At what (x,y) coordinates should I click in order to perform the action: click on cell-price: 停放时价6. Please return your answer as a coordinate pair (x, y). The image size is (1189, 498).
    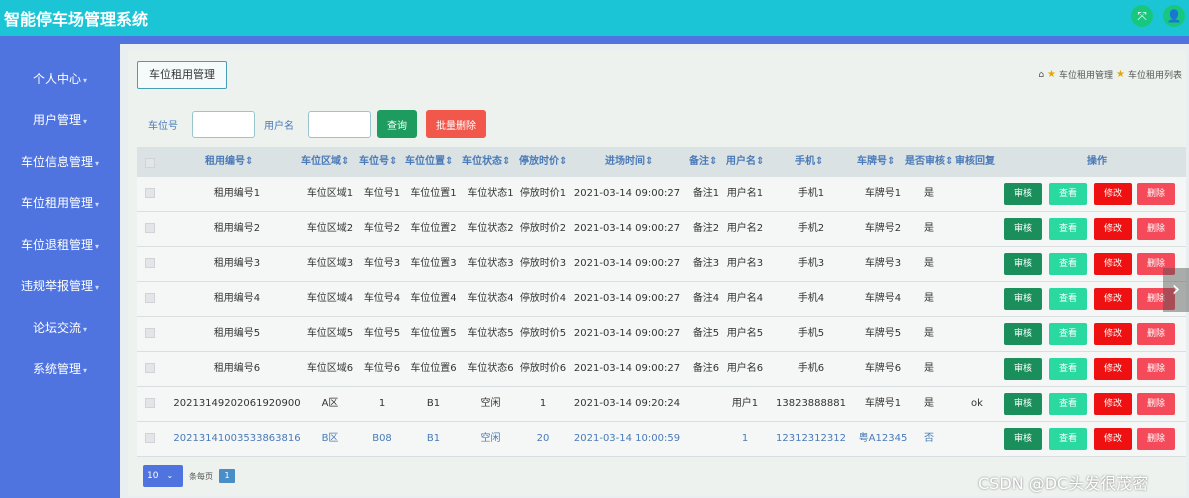
    Looking at the image, I should click on (543, 368).